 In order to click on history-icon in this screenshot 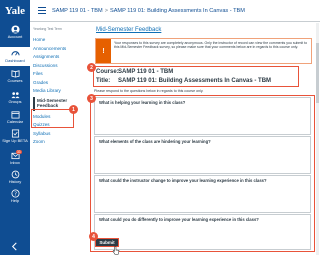, I will do `click(15, 174)`.